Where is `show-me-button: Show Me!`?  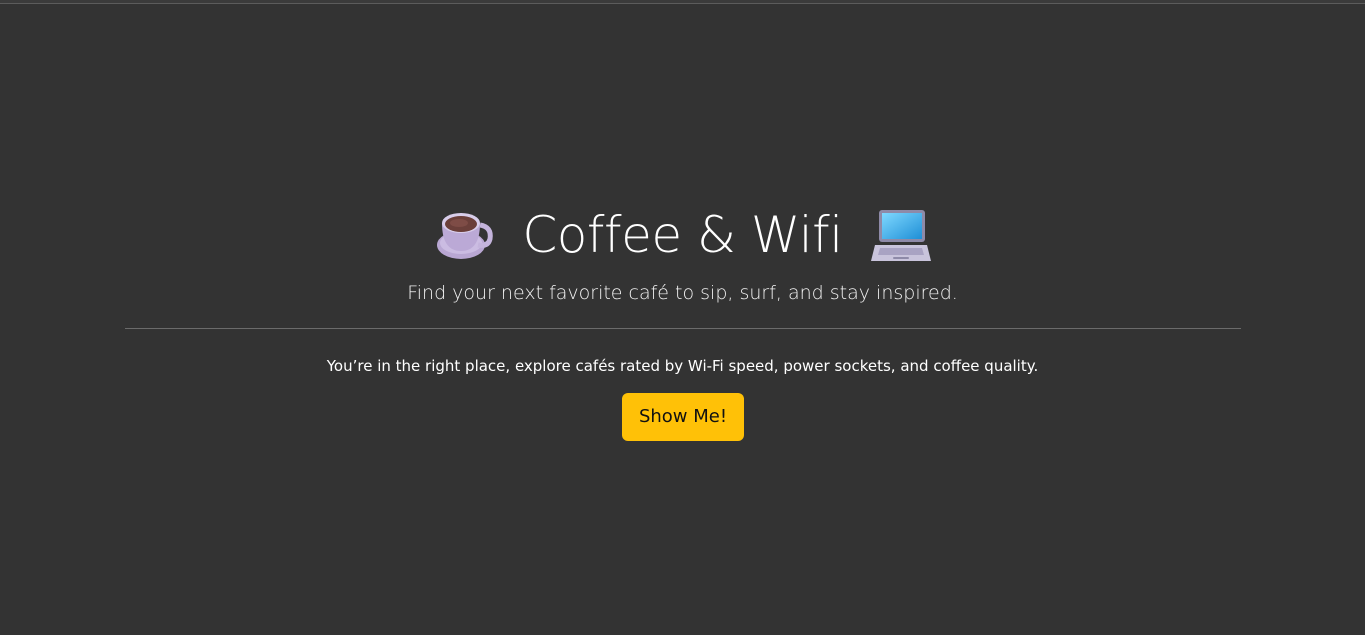
show-me-button: Show Me! is located at coordinates (683, 417).